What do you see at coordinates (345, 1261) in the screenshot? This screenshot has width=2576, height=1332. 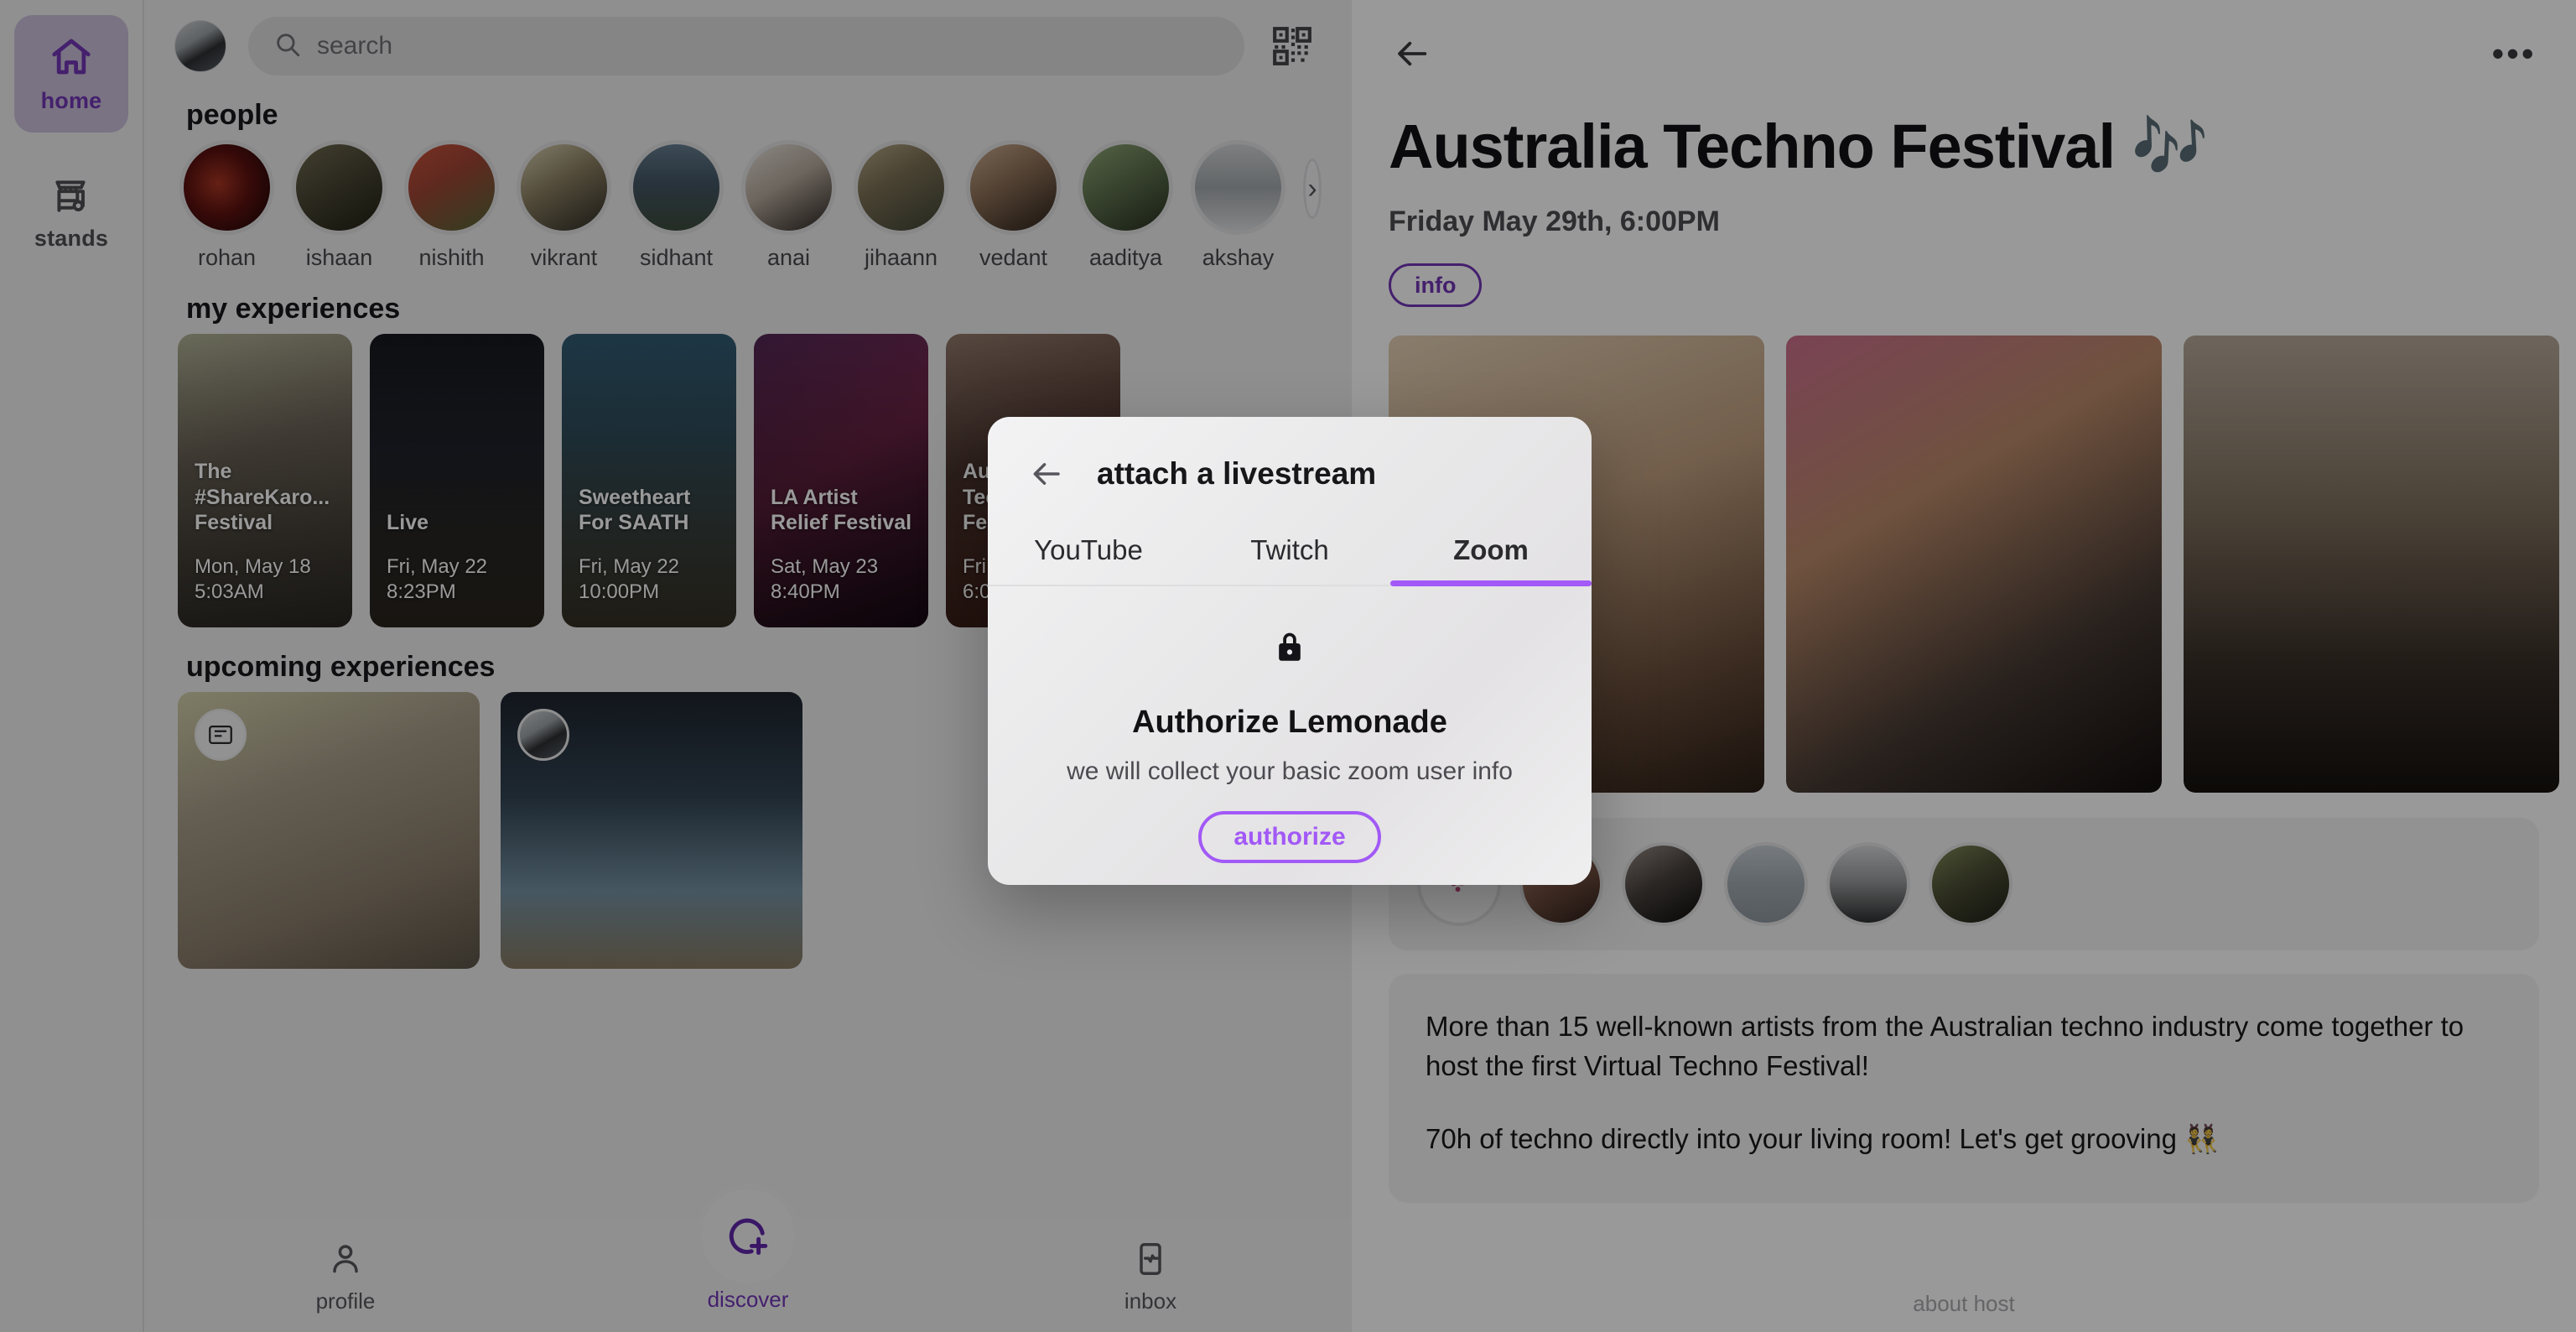 I see `person-icon` at bounding box center [345, 1261].